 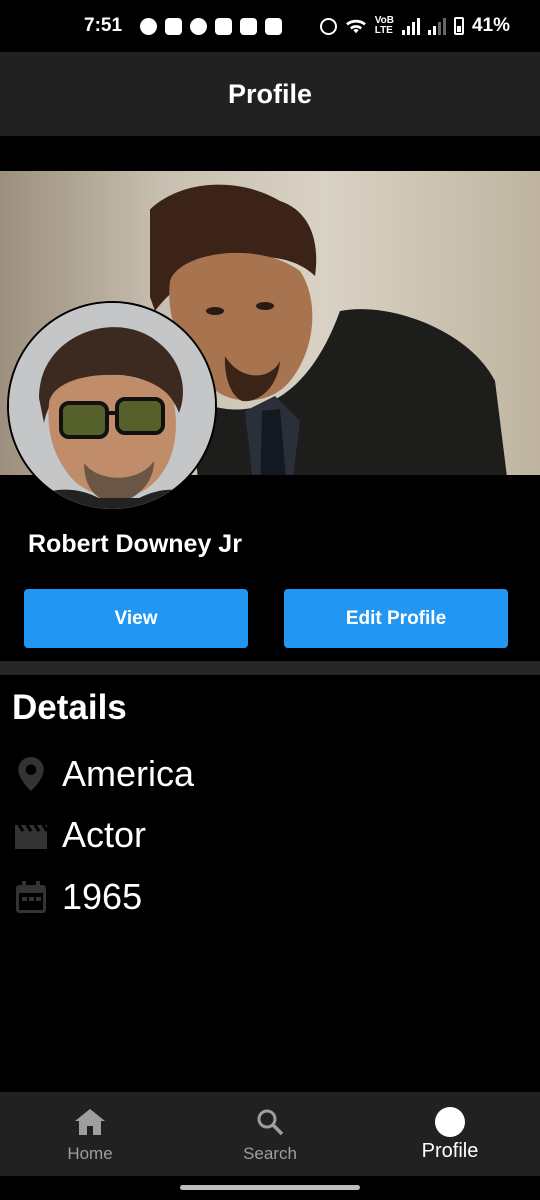 I want to click on movie-clapper-icon, so click(x=31, y=835).